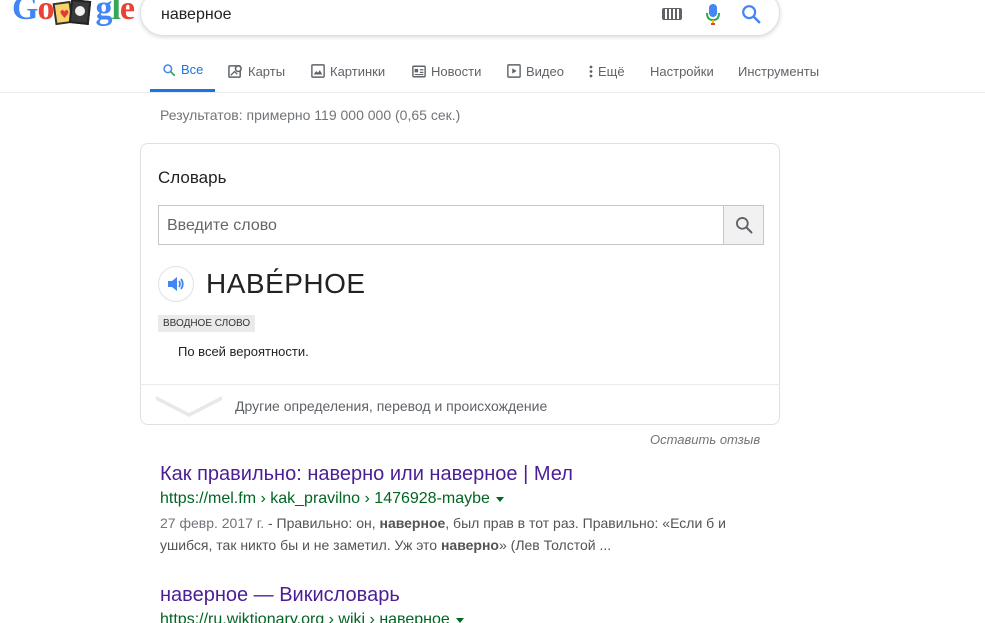  What do you see at coordinates (267, 71) in the screenshot?
I see `tab-label: Карты` at bounding box center [267, 71].